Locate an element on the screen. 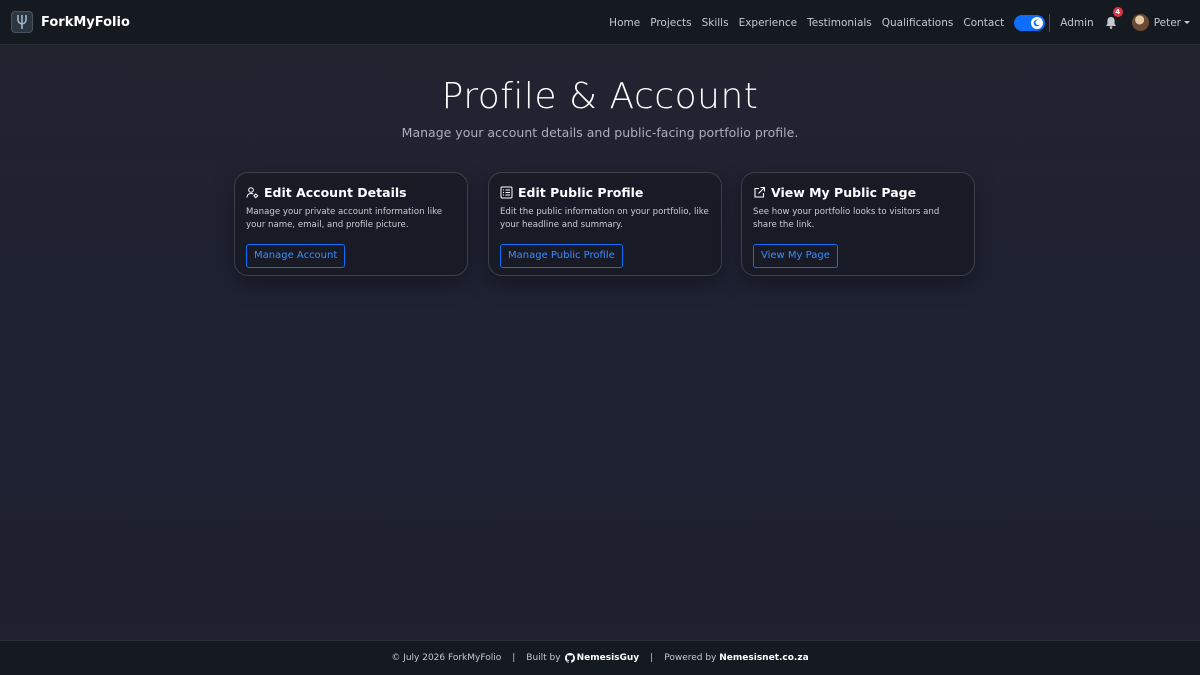 The width and height of the screenshot is (1200, 675). card-title-text: Edit Public Profile is located at coordinates (581, 192).